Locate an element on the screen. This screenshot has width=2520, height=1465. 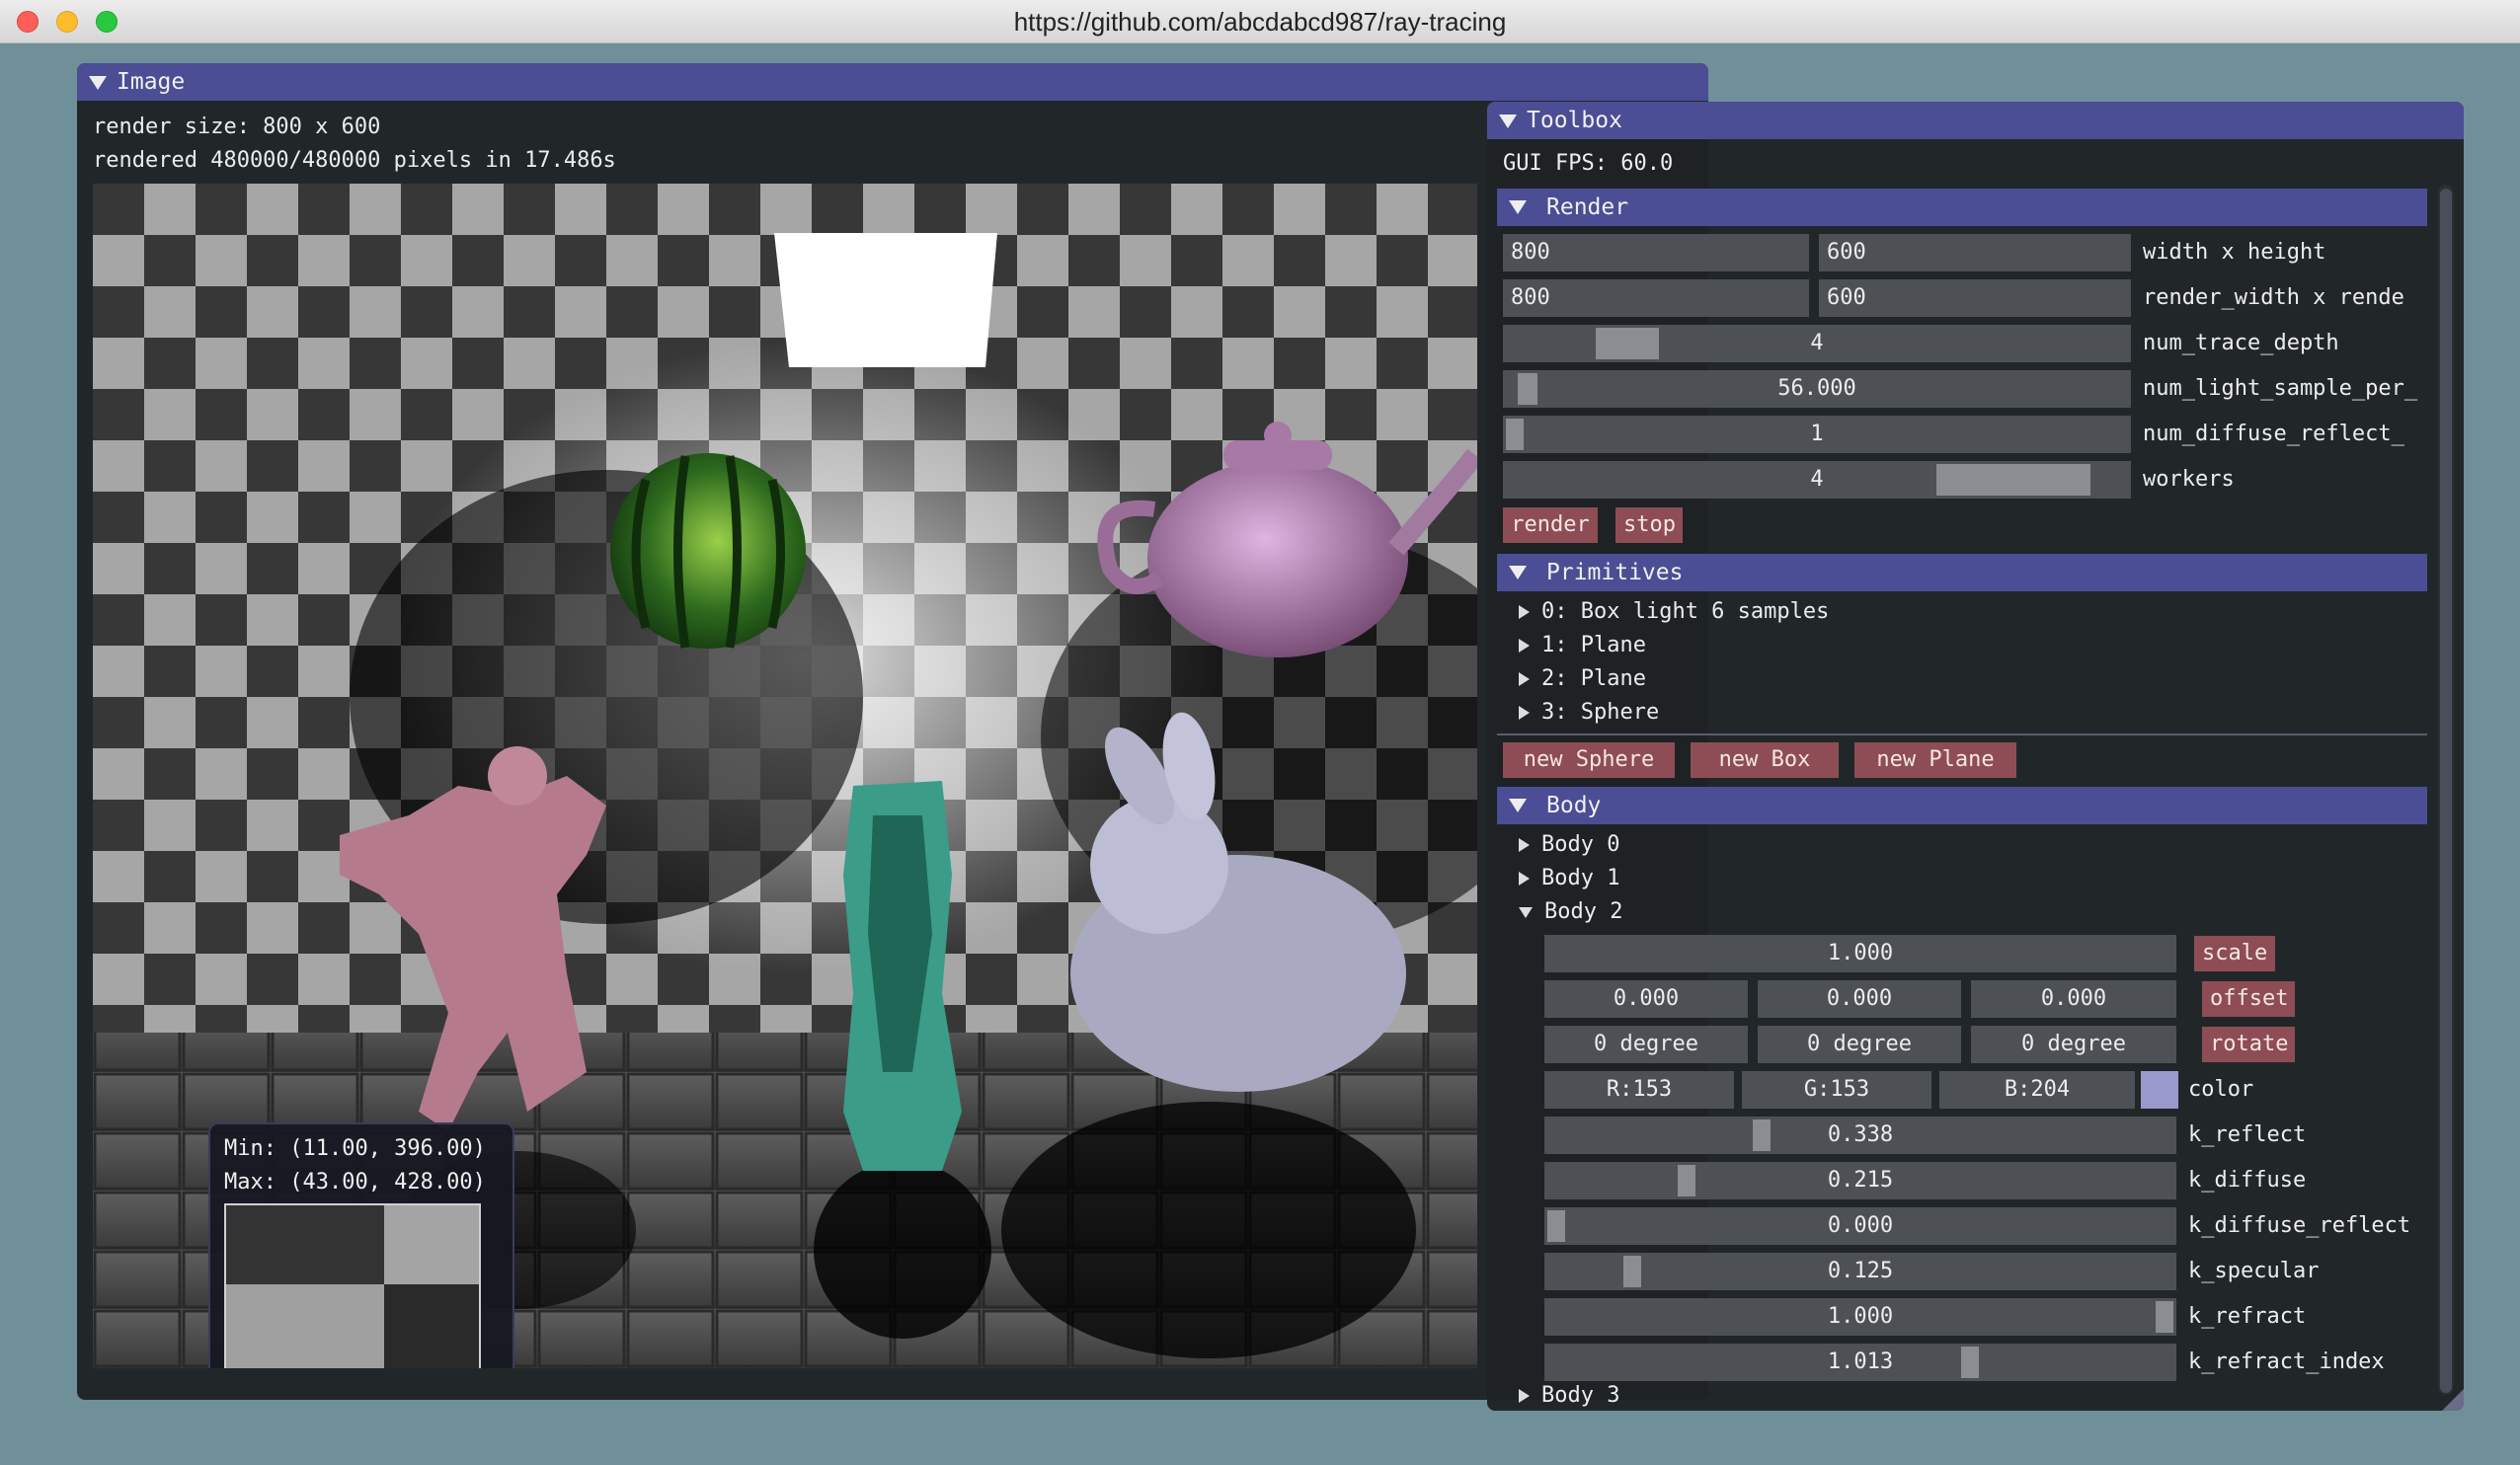
body-section-header: Body is located at coordinates (1962, 805).